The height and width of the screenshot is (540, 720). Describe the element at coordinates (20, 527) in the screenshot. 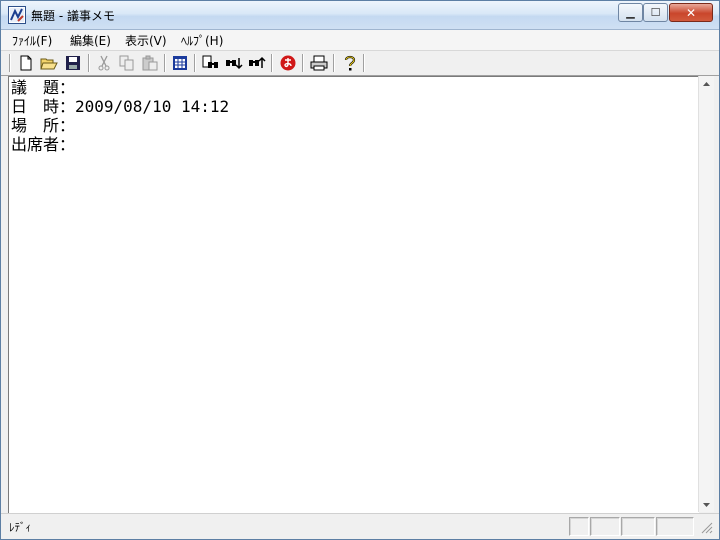

I see `status-text: ﾚﾃﾞｨ` at that location.